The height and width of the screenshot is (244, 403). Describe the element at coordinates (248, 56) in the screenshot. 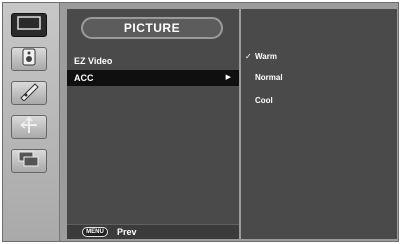

I see `checkmark-icon: ✓` at that location.